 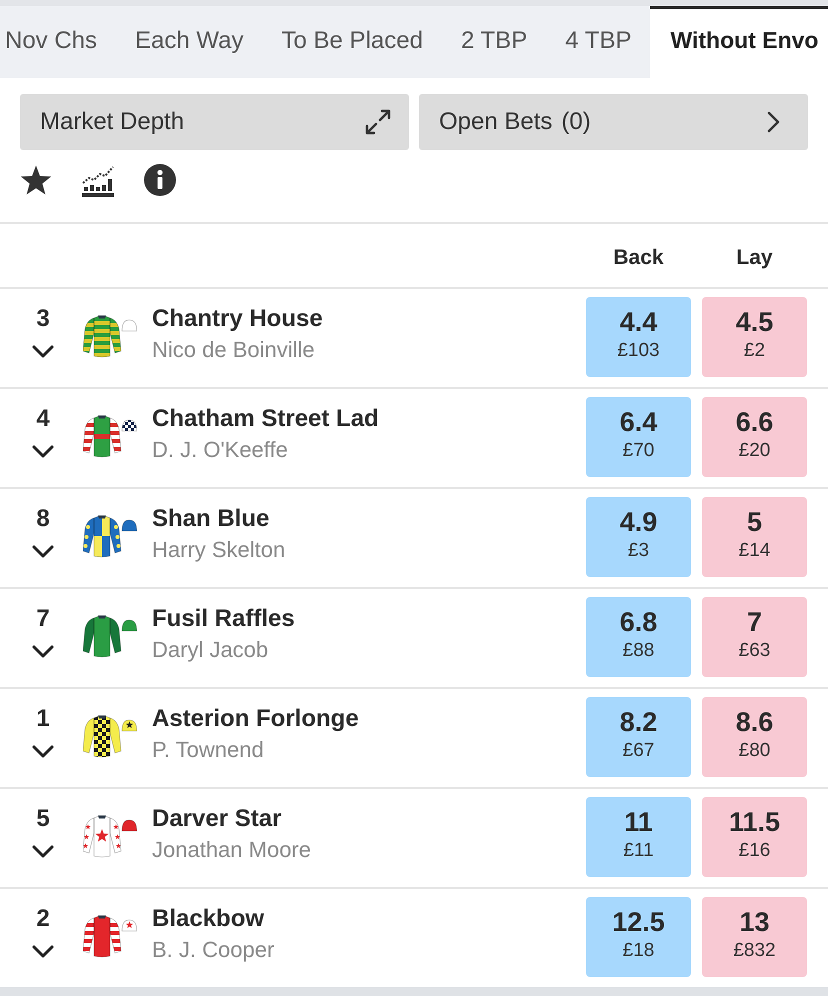 What do you see at coordinates (638, 337) in the screenshot?
I see `back-odds-button: 4.4 £103` at bounding box center [638, 337].